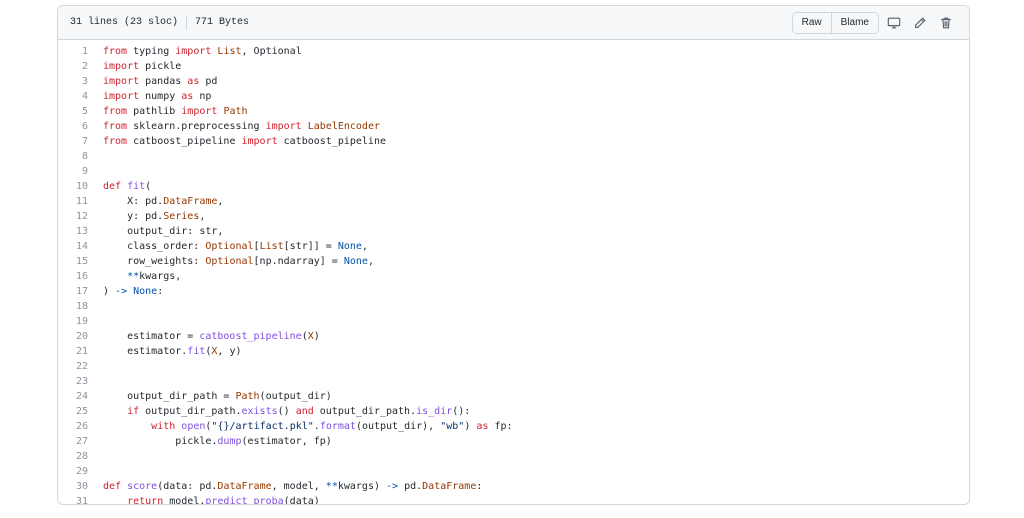  What do you see at coordinates (80, 81) in the screenshot?
I see `line-number: 3` at bounding box center [80, 81].